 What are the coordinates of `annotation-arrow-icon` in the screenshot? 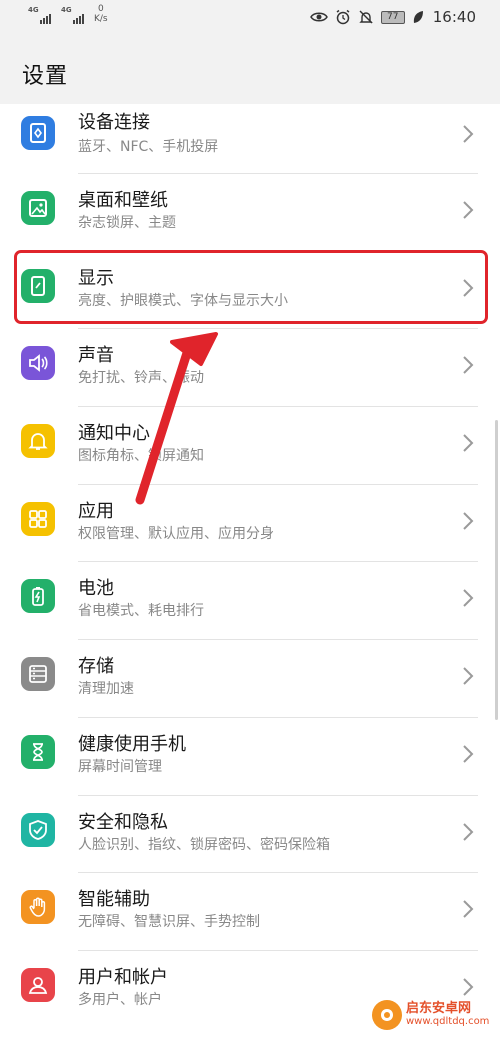 It's located at (176, 418).